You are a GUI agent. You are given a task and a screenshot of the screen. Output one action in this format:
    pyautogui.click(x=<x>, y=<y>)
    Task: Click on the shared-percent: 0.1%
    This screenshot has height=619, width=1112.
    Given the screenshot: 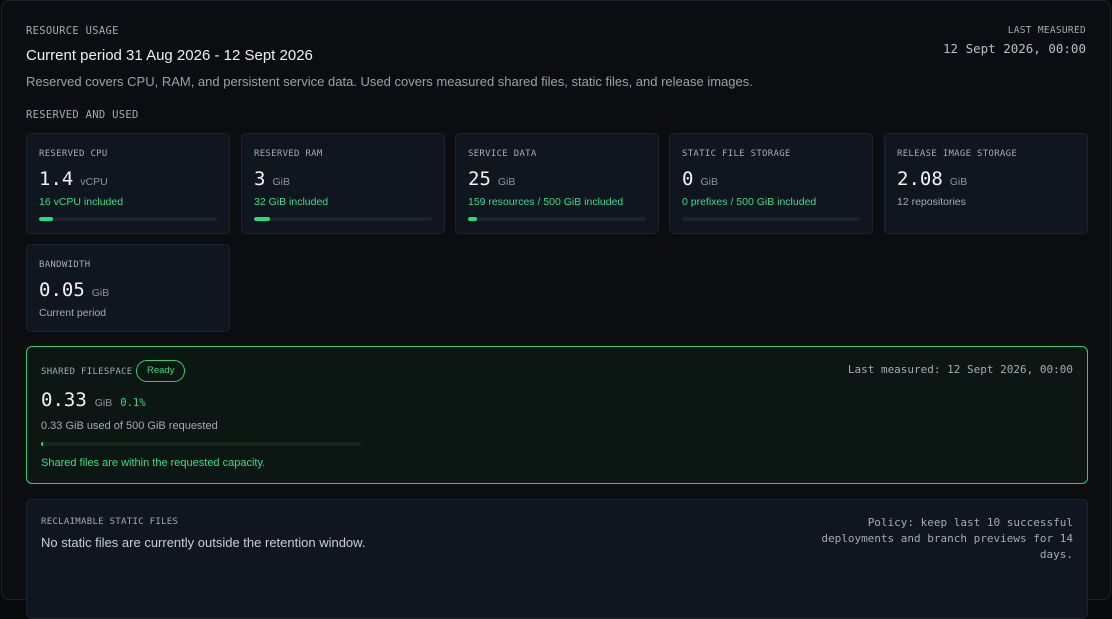 What is the action you would take?
    pyautogui.click(x=133, y=403)
    